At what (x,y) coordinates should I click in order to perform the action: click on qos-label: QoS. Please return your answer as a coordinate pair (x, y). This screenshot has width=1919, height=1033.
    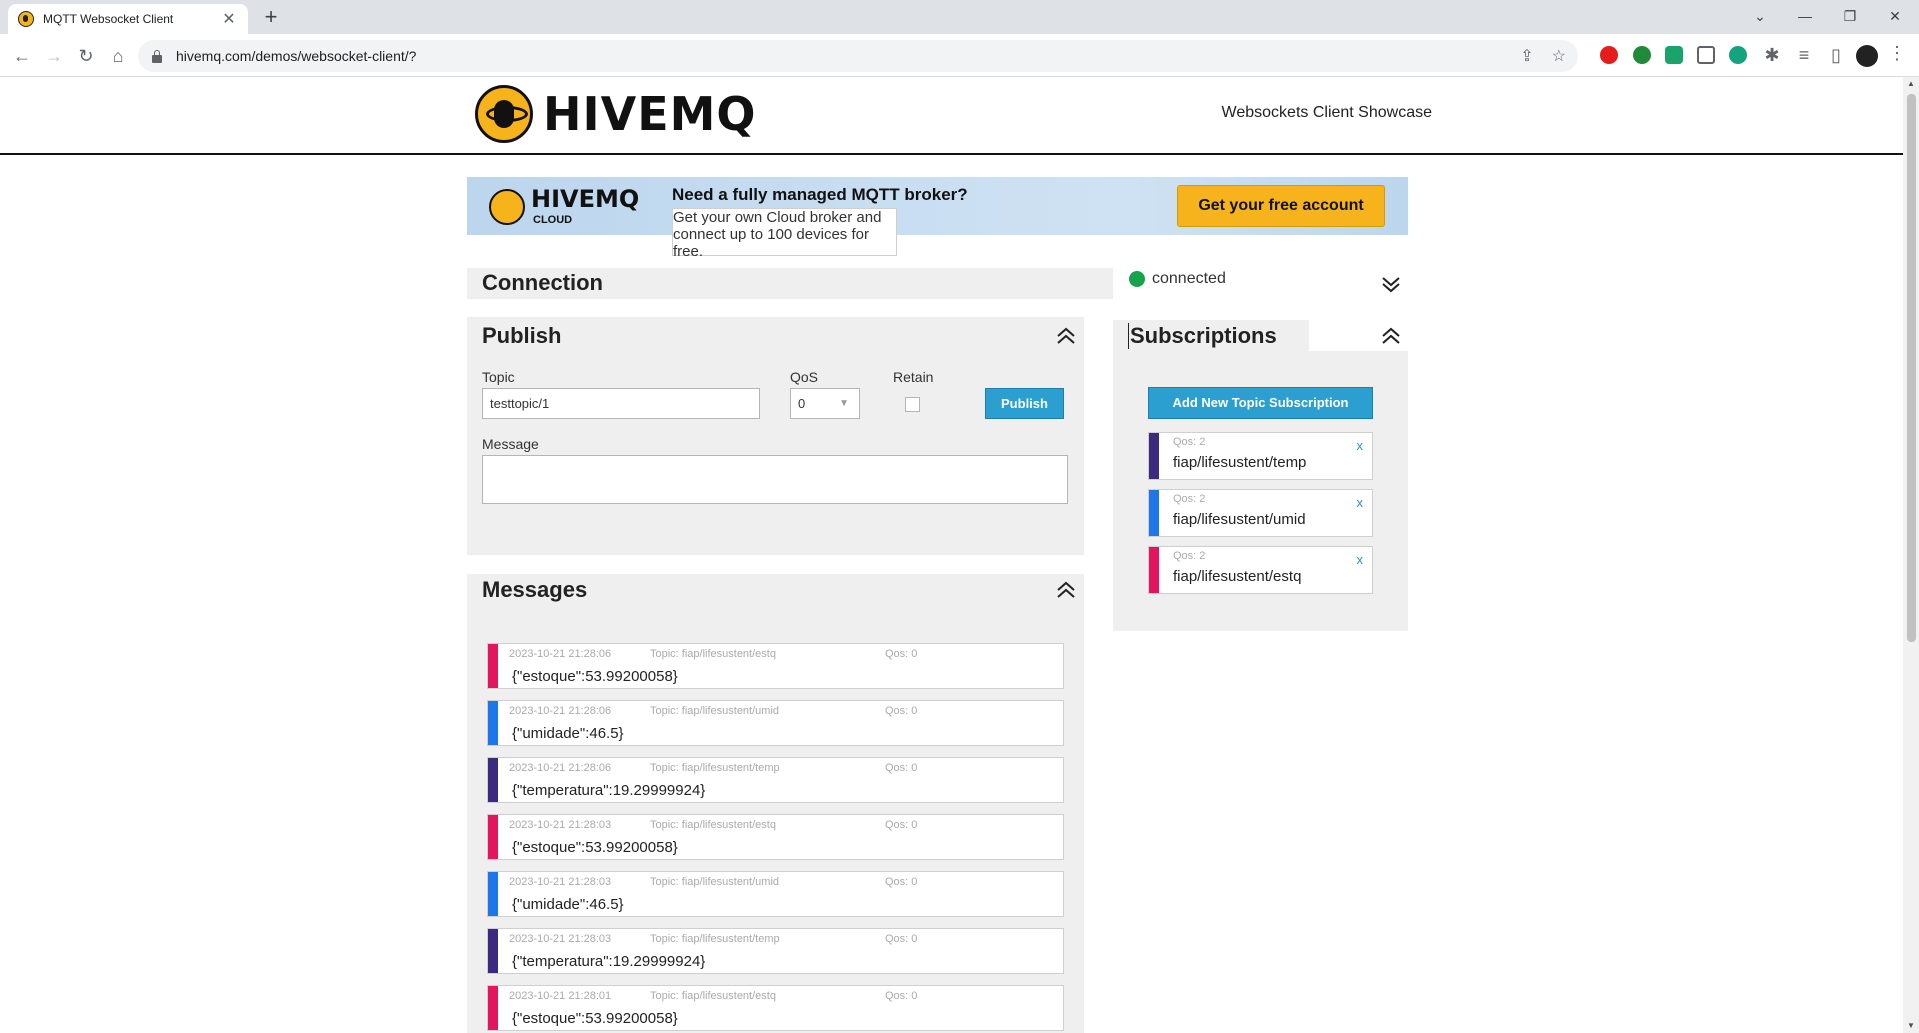
    Looking at the image, I should click on (804, 377).